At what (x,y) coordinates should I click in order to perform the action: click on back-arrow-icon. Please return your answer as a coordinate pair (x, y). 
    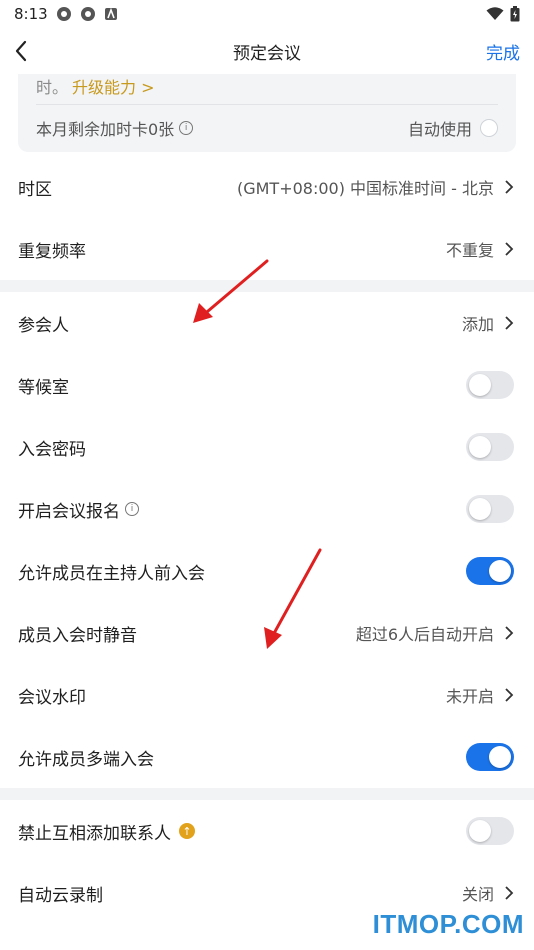
    Looking at the image, I should click on (21, 51).